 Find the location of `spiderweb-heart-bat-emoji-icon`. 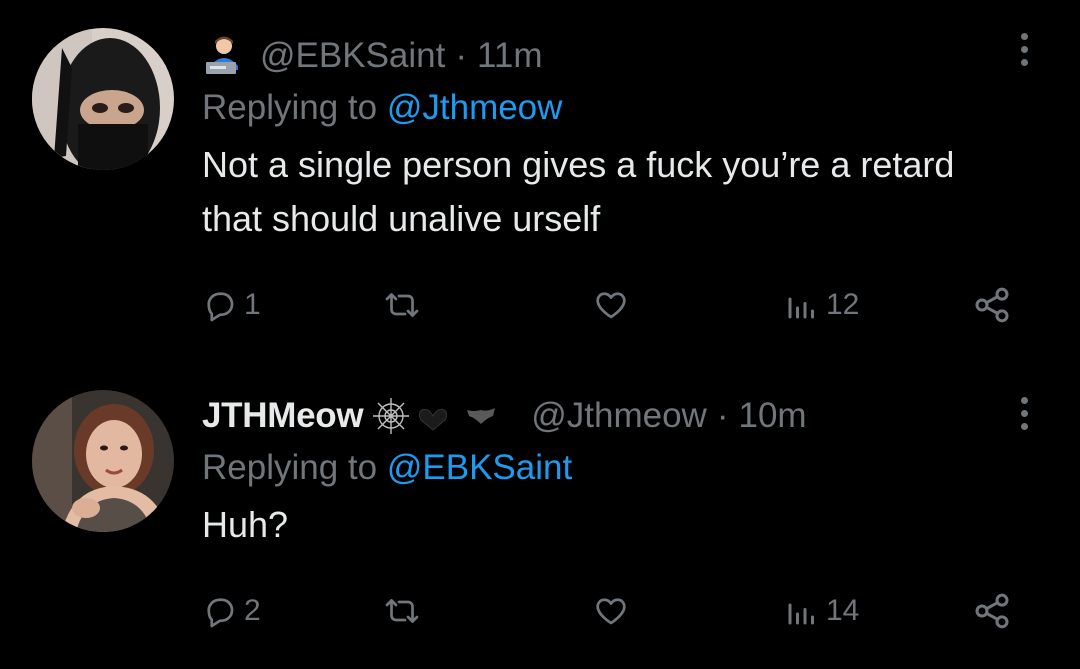

spiderweb-heart-bat-emoji-icon is located at coordinates (446, 416).